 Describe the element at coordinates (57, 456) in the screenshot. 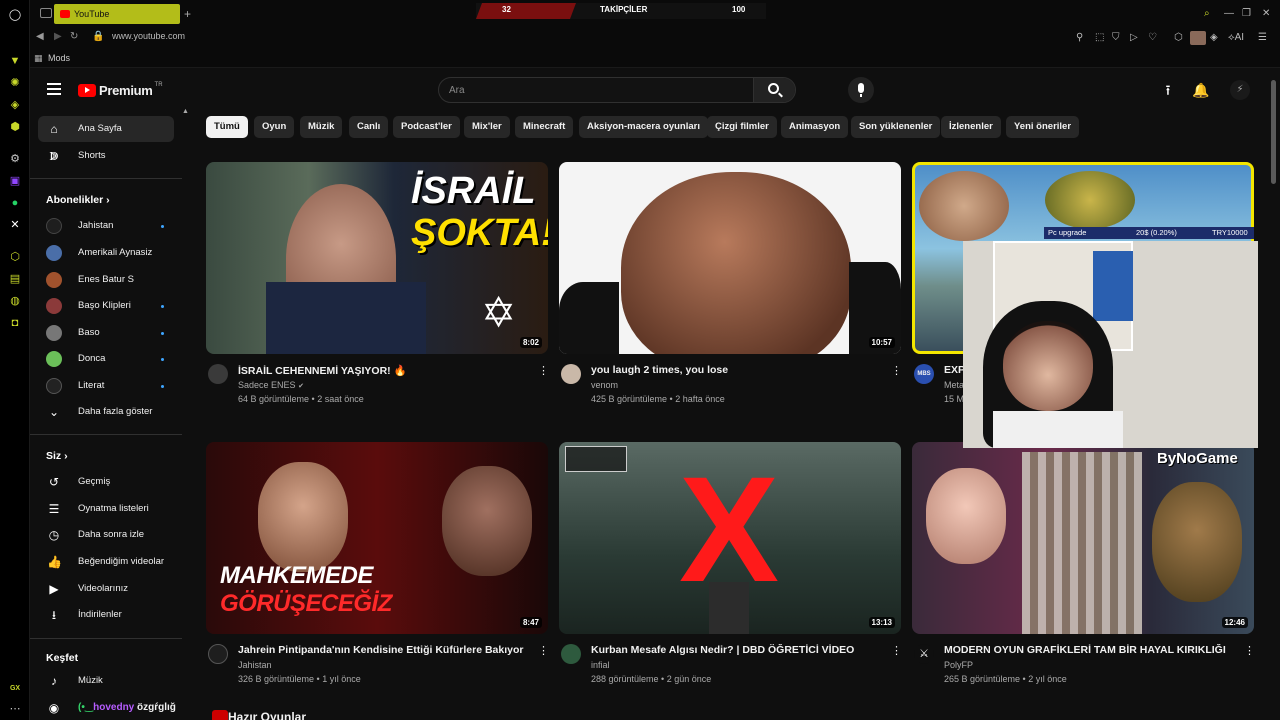

I see `you-heading: Siz ›` at that location.